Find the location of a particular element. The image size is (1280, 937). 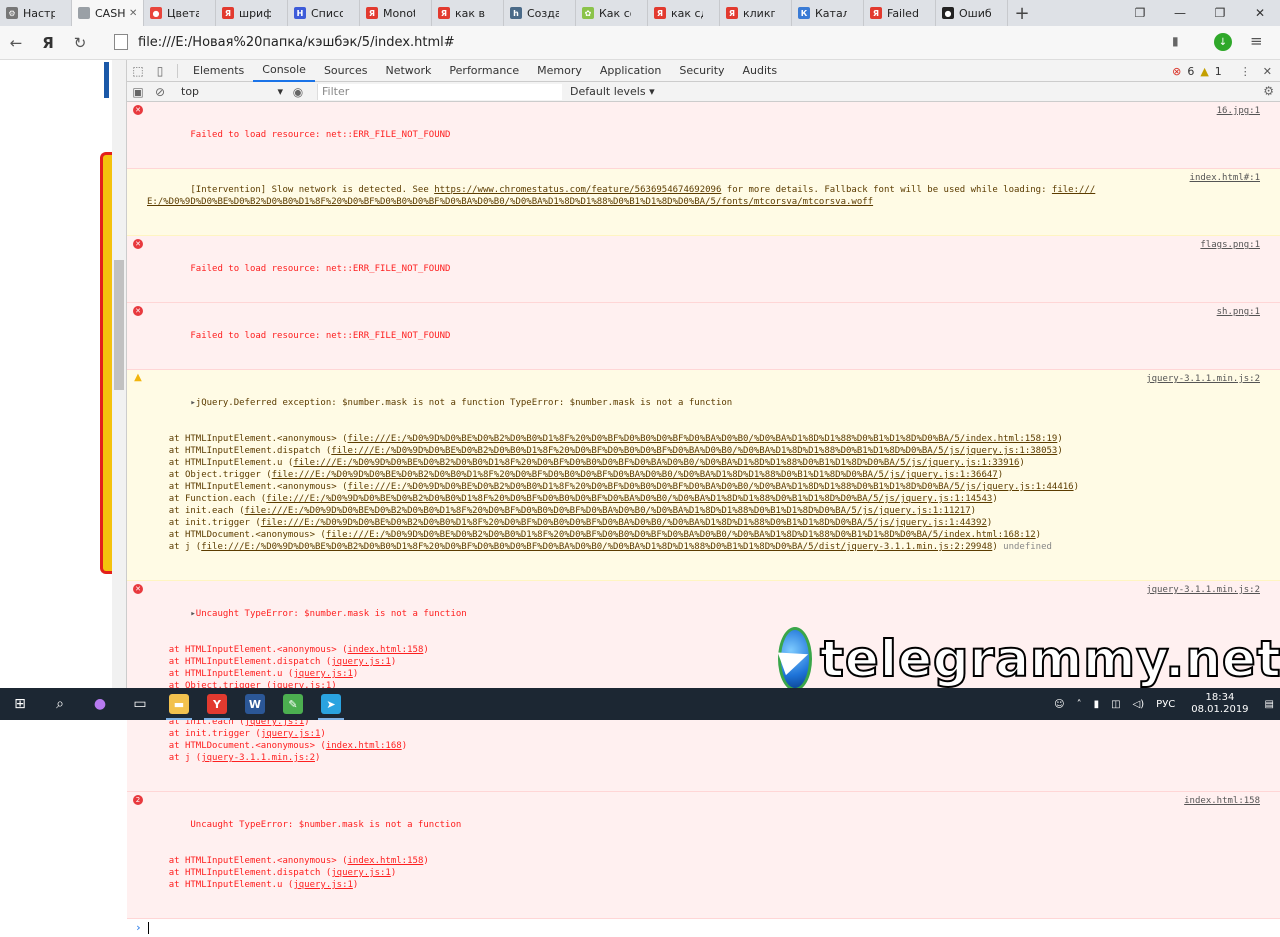

browser-tab: Я Failed to is located at coordinates (900, 13).